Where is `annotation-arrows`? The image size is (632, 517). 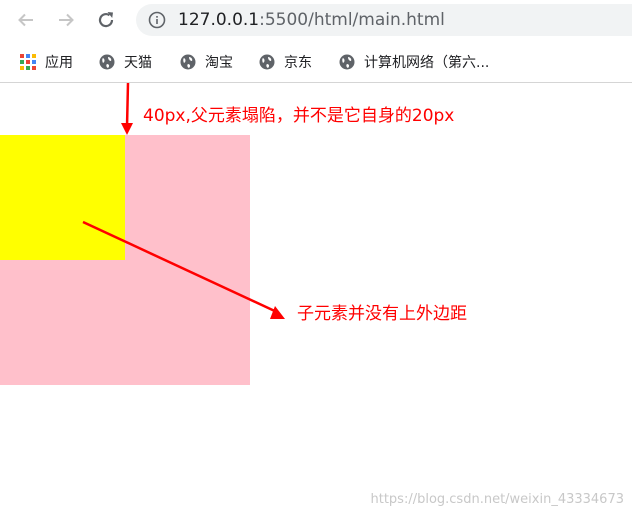 annotation-arrows is located at coordinates (183, 201).